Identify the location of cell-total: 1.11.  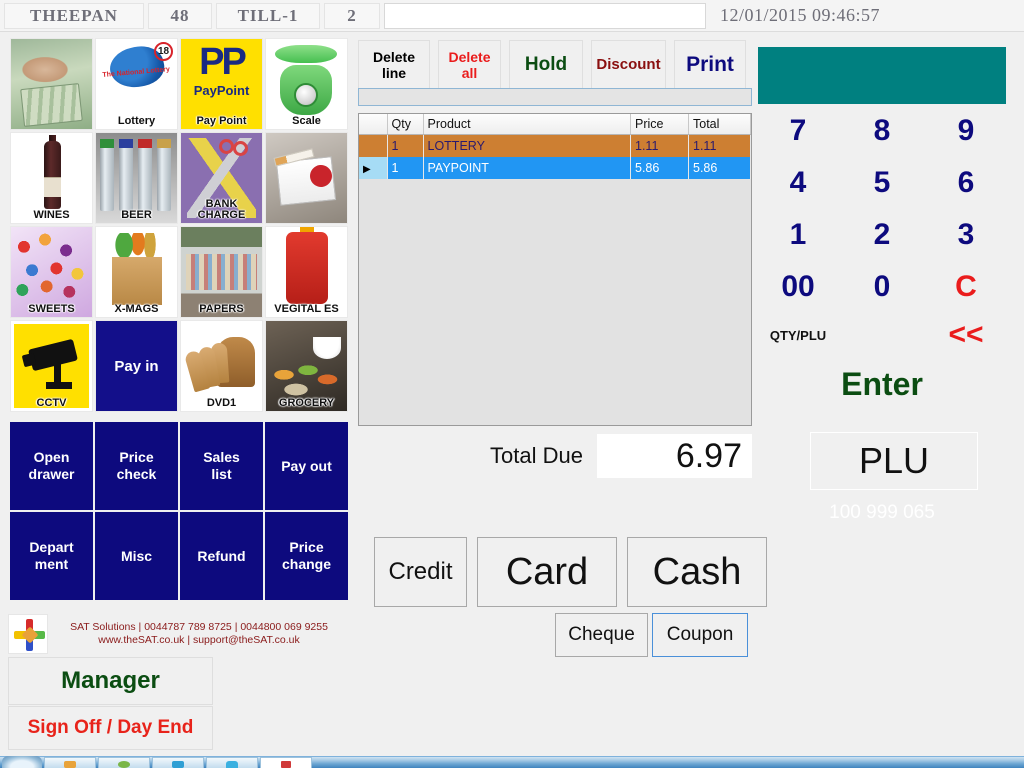
(719, 145).